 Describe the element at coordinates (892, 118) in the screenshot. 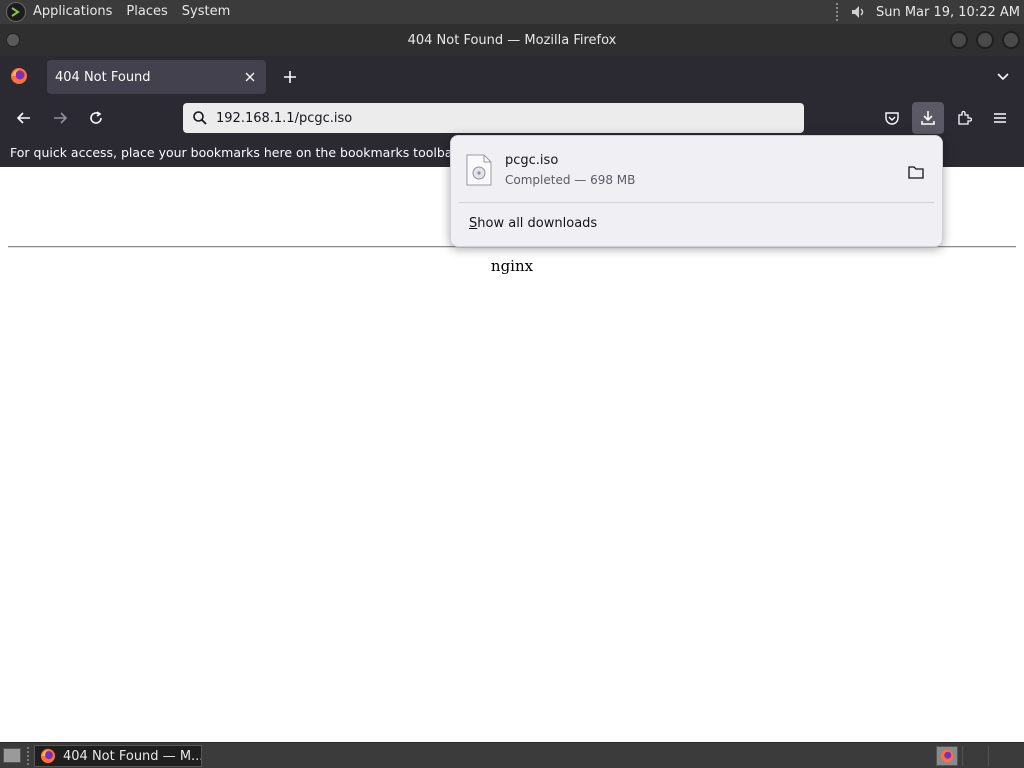

I see `pocket-icon` at that location.